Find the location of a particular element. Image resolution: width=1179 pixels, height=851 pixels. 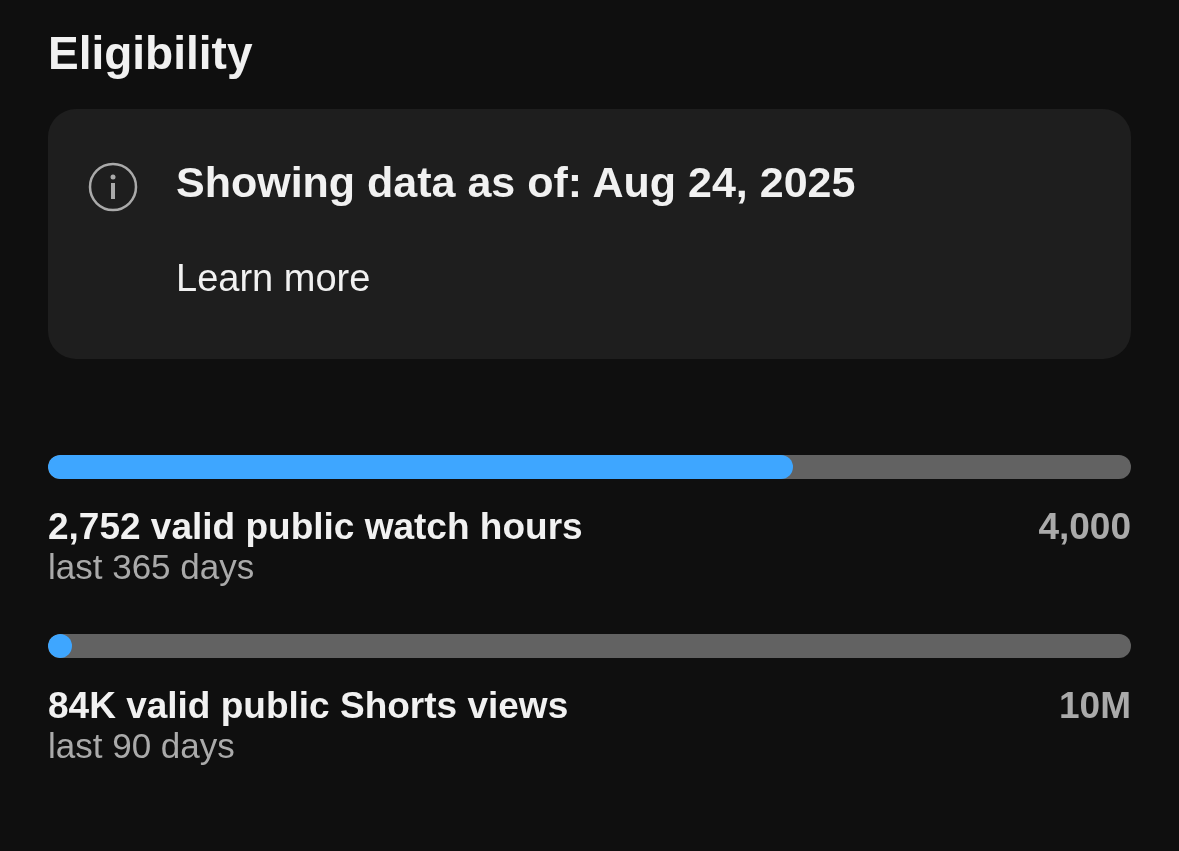

info-icon is located at coordinates (113, 186).